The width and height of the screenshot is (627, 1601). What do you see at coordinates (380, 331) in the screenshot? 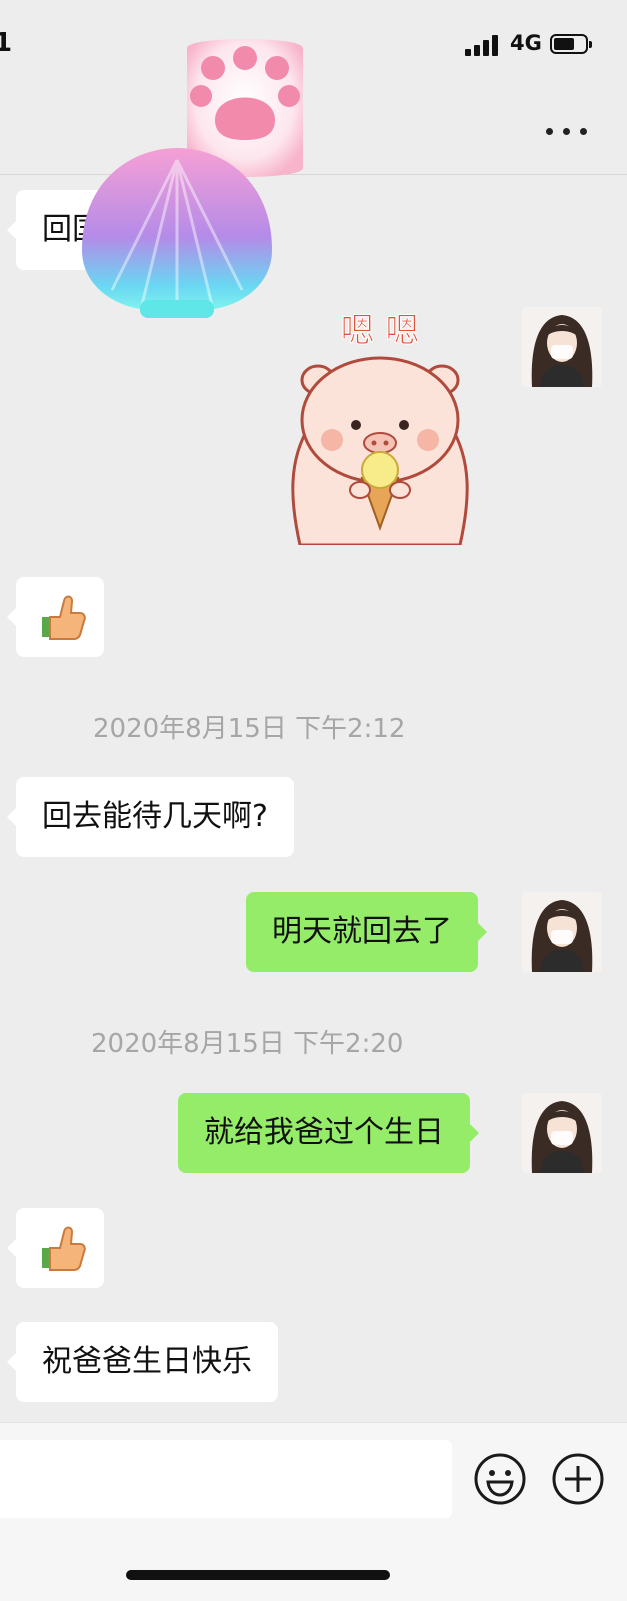
I see `svg-text: 嗯 嗯` at bounding box center [380, 331].